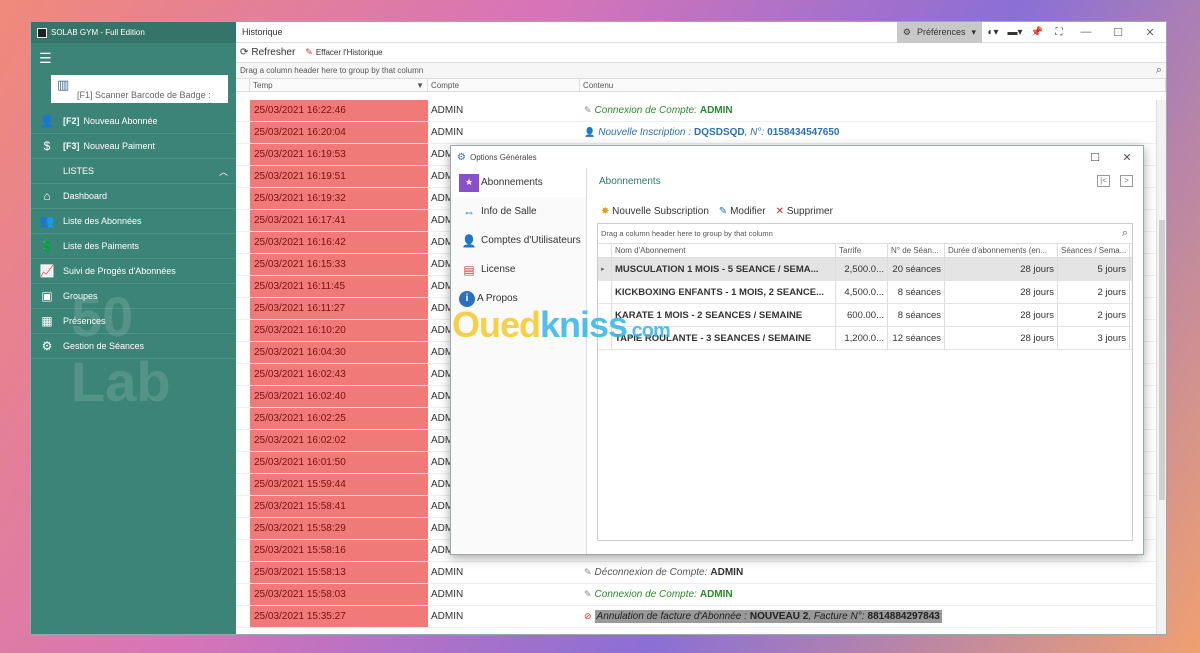 This screenshot has height=653, width=1200. I want to click on cell-contenu: ✎ Connexion de Compte: ADMIN, so click(868, 594).